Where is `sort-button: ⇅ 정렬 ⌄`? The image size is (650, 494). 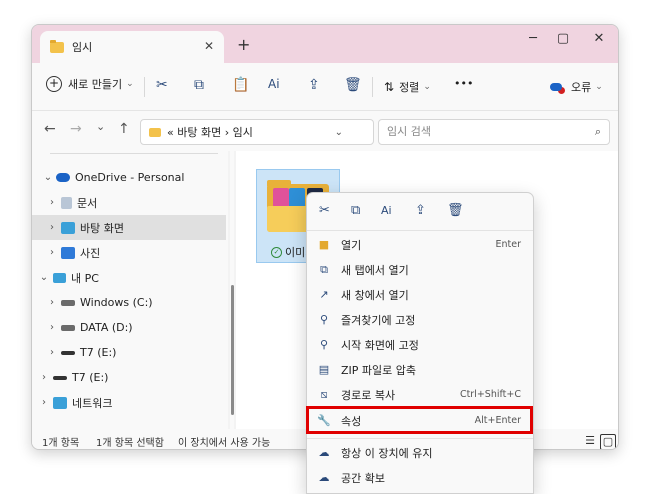
sort-button: ⇅ 정렬 ⌄ is located at coordinates (407, 87).